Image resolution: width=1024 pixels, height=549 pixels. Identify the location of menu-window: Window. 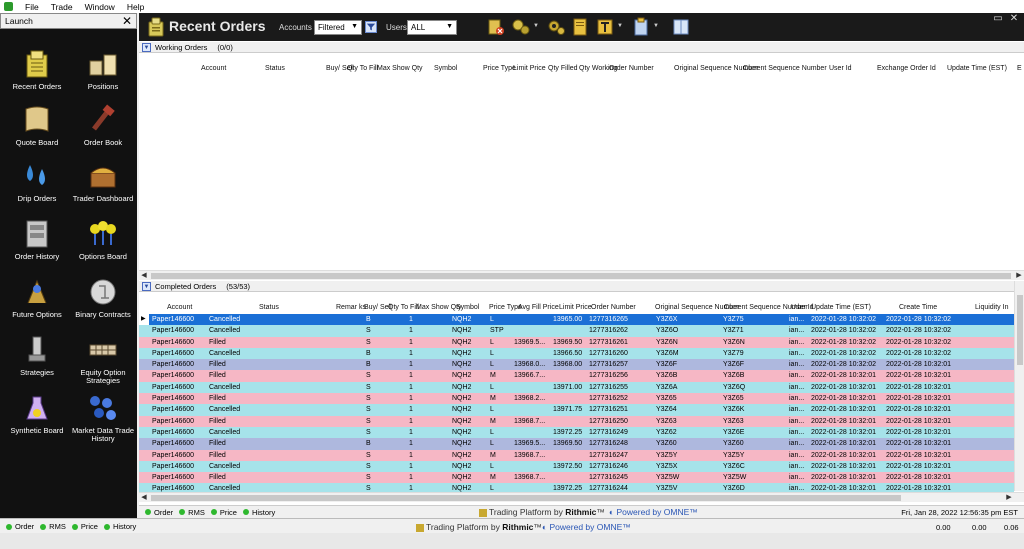
(100, 7).